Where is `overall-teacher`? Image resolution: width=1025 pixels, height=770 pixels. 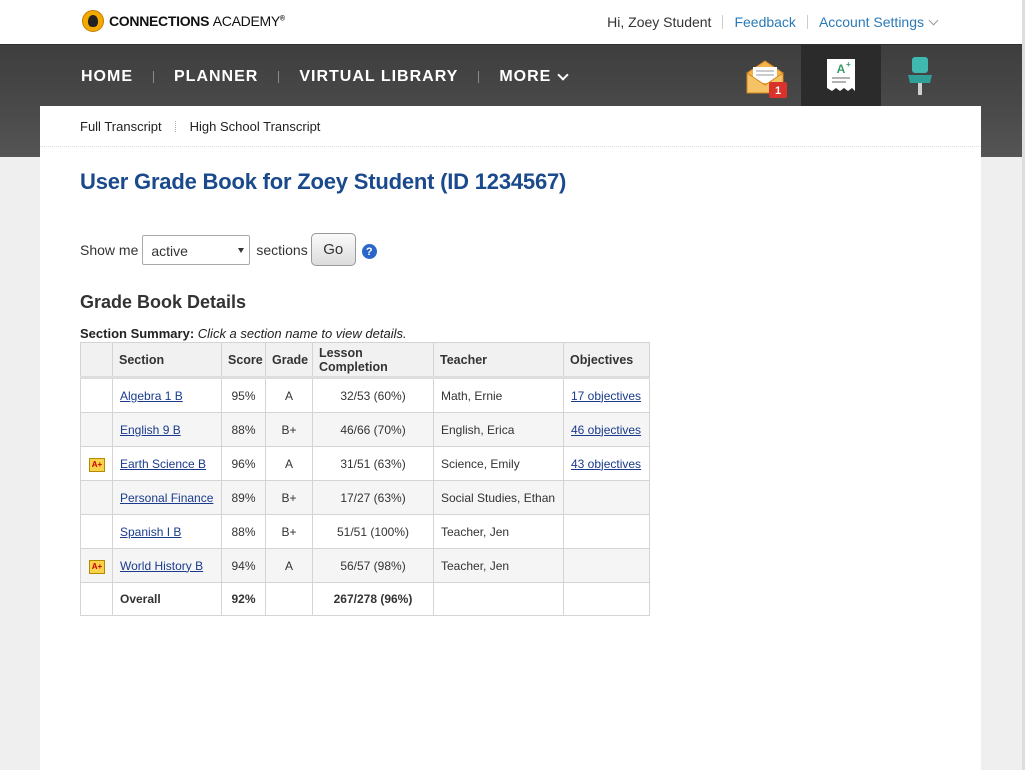
overall-teacher is located at coordinates (498, 599).